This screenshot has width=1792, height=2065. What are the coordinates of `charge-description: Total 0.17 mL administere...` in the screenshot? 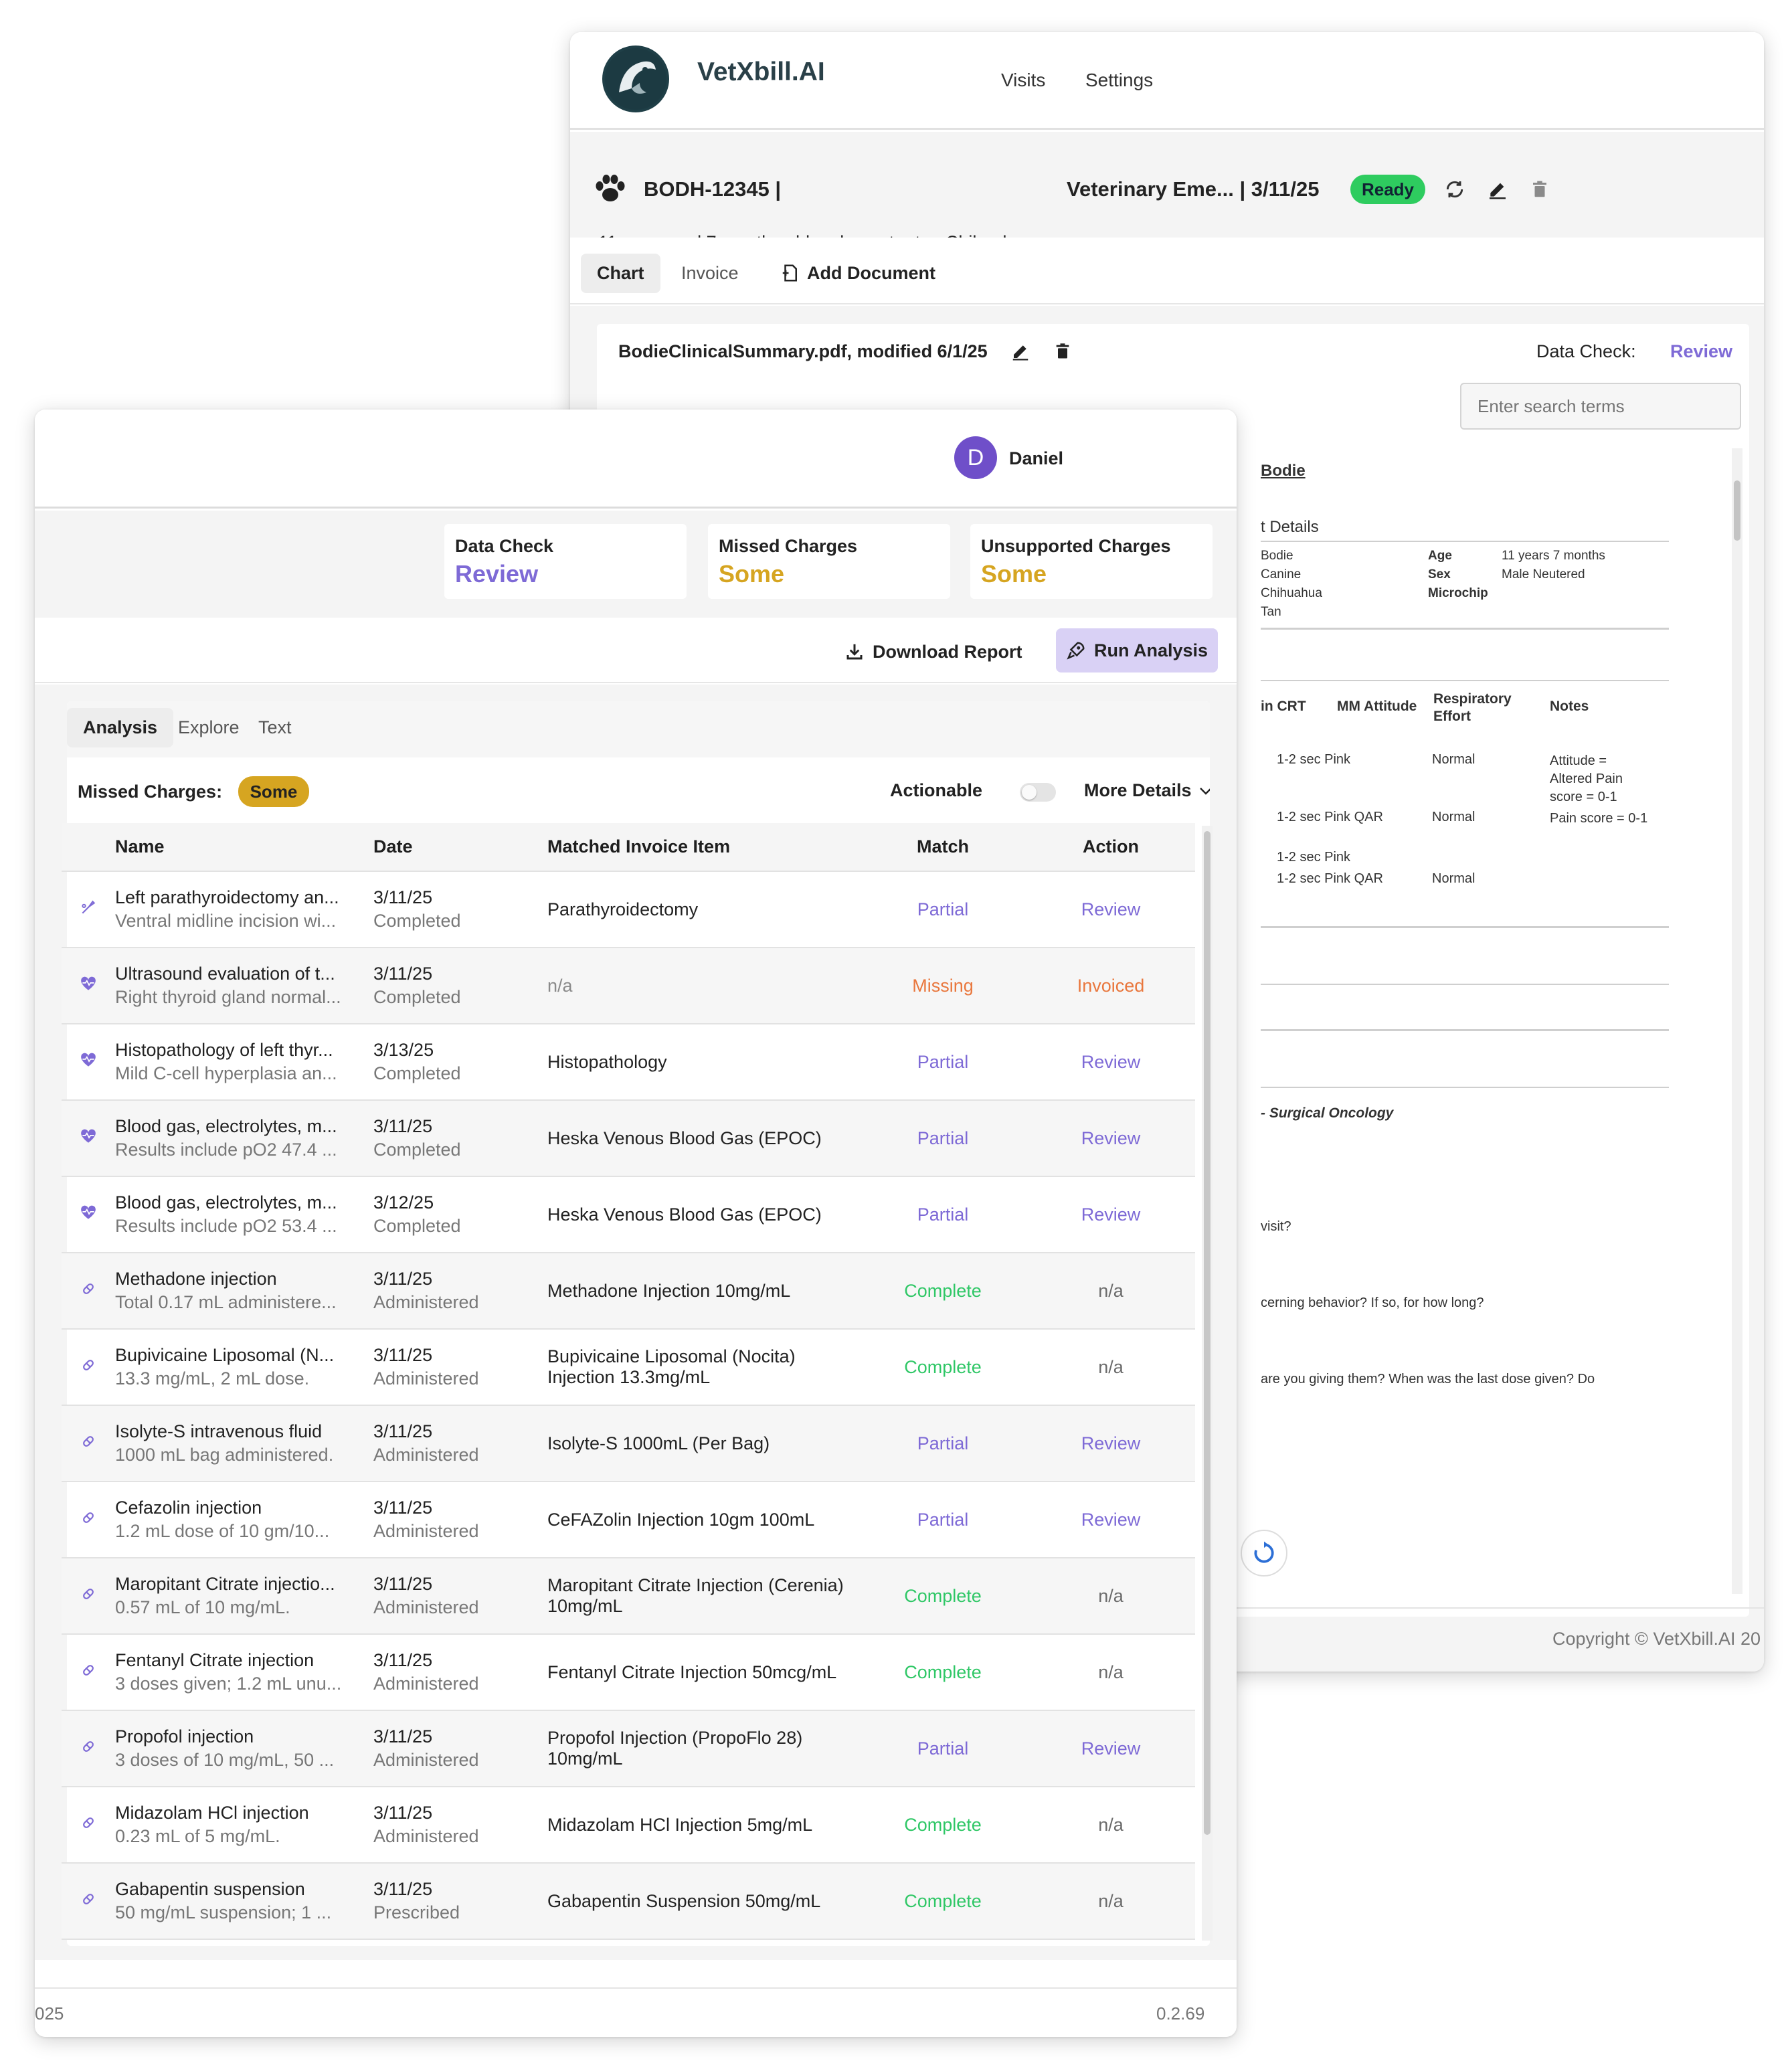 It's located at (226, 1302).